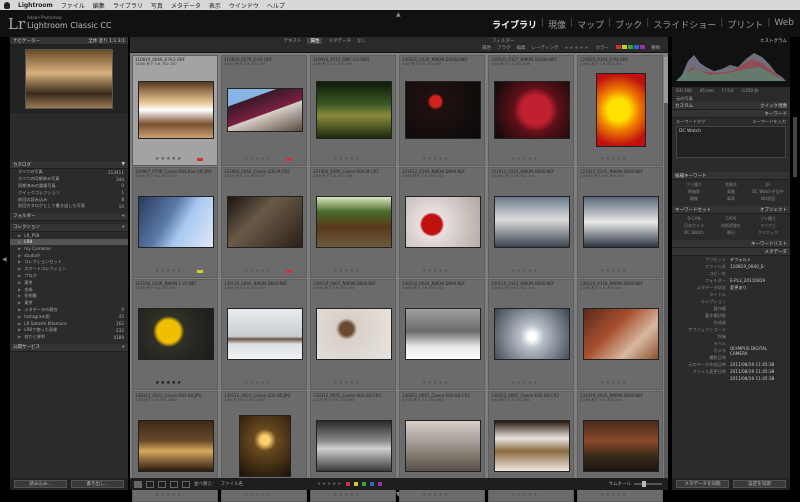 This screenshot has height=502, width=800. I want to click on keywording-header: キーワード, so click(731, 114).